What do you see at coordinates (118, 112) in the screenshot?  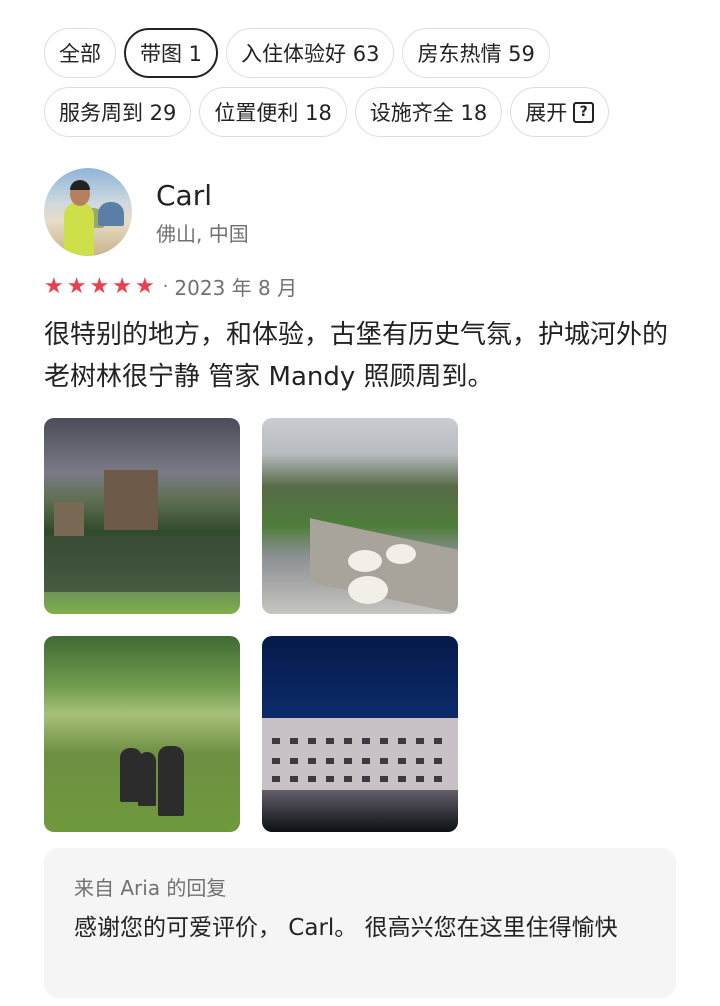 I see `filter-chip-good-service: 服务周到 29` at bounding box center [118, 112].